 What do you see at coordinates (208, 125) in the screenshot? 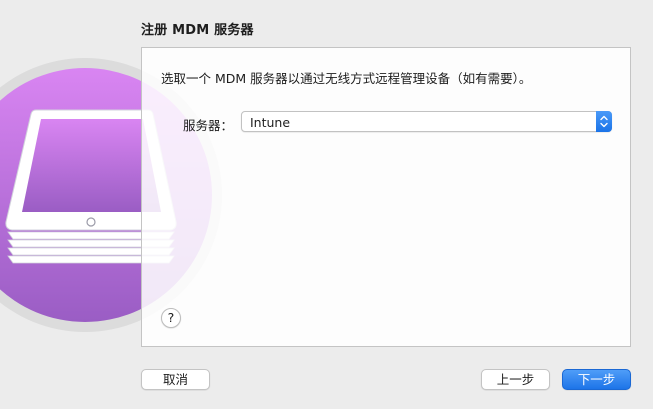
I see `server-label: 服务器：` at bounding box center [208, 125].